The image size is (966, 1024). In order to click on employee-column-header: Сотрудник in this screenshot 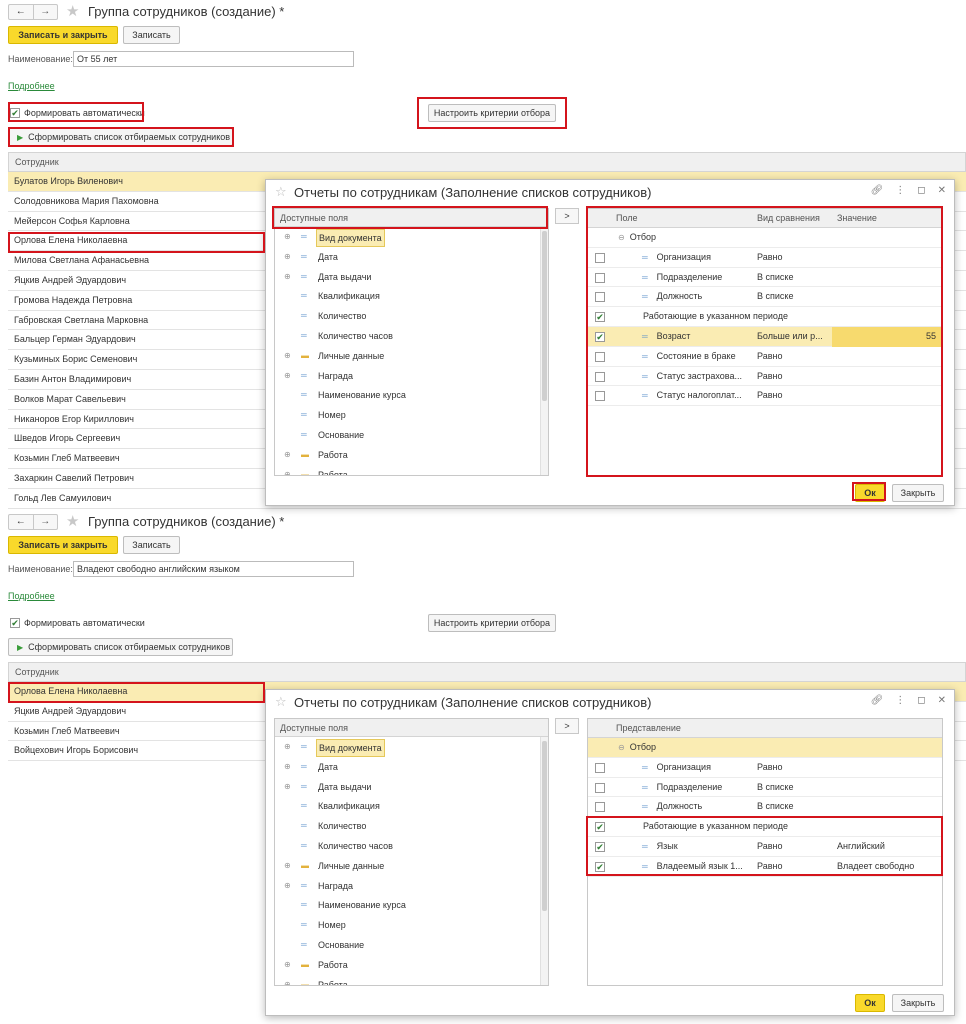, I will do `click(487, 162)`.